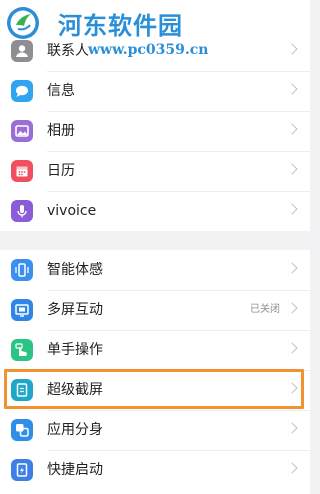 The width and height of the screenshot is (320, 494). Describe the element at coordinates (155, 430) in the screenshot. I see `settings-row-app-clone: 应用分身` at that location.